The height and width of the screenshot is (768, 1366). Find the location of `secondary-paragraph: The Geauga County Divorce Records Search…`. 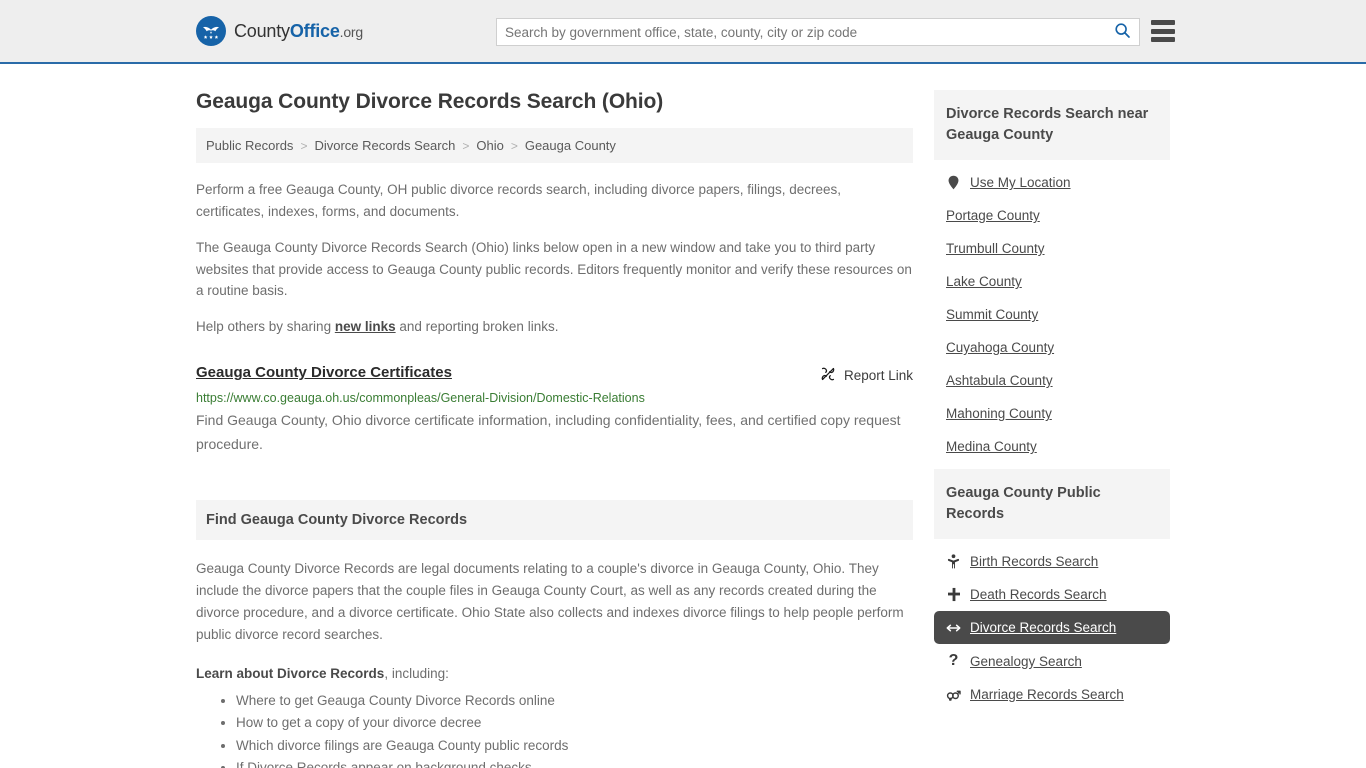

secondary-paragraph: The Geauga County Divorce Records Search… is located at coordinates (554, 269).